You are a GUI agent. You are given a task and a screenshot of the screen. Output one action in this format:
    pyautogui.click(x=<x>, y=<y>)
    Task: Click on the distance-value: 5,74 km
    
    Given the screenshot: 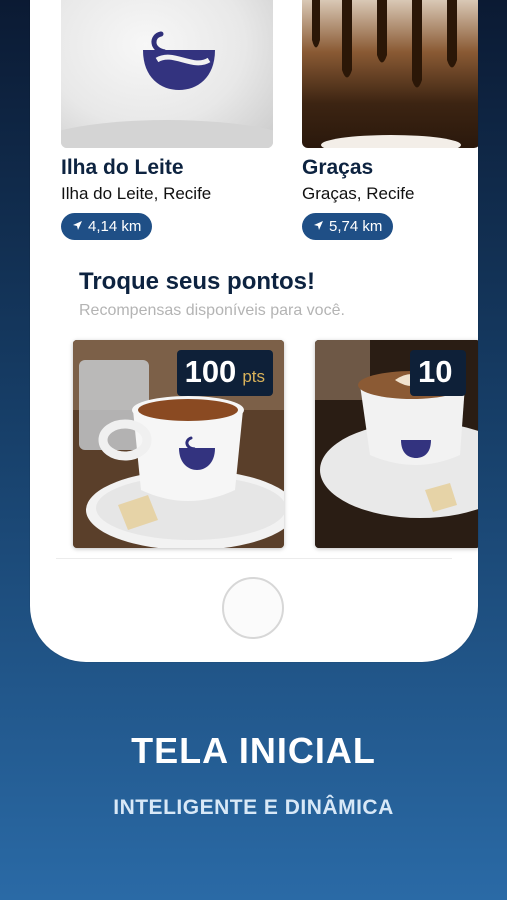 What is the action you would take?
    pyautogui.click(x=356, y=226)
    